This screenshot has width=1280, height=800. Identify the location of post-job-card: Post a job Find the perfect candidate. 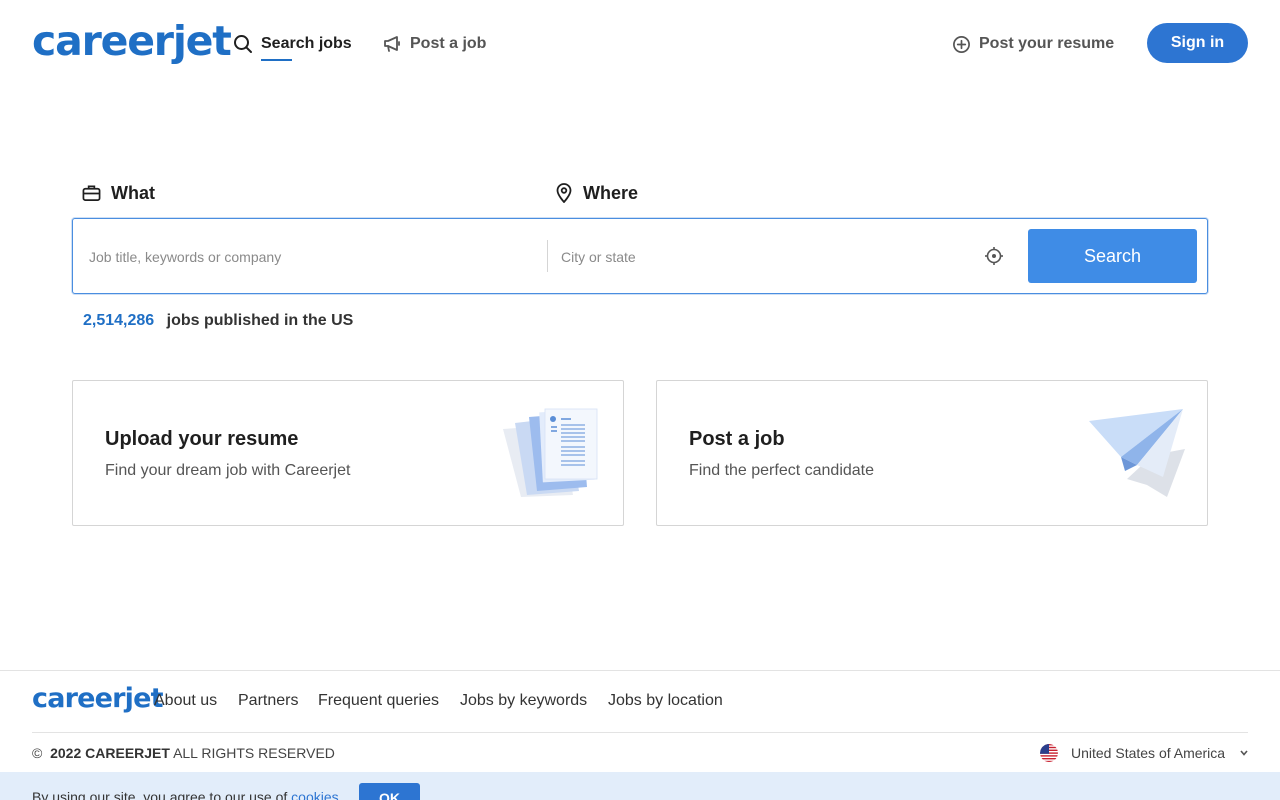
(932, 453).